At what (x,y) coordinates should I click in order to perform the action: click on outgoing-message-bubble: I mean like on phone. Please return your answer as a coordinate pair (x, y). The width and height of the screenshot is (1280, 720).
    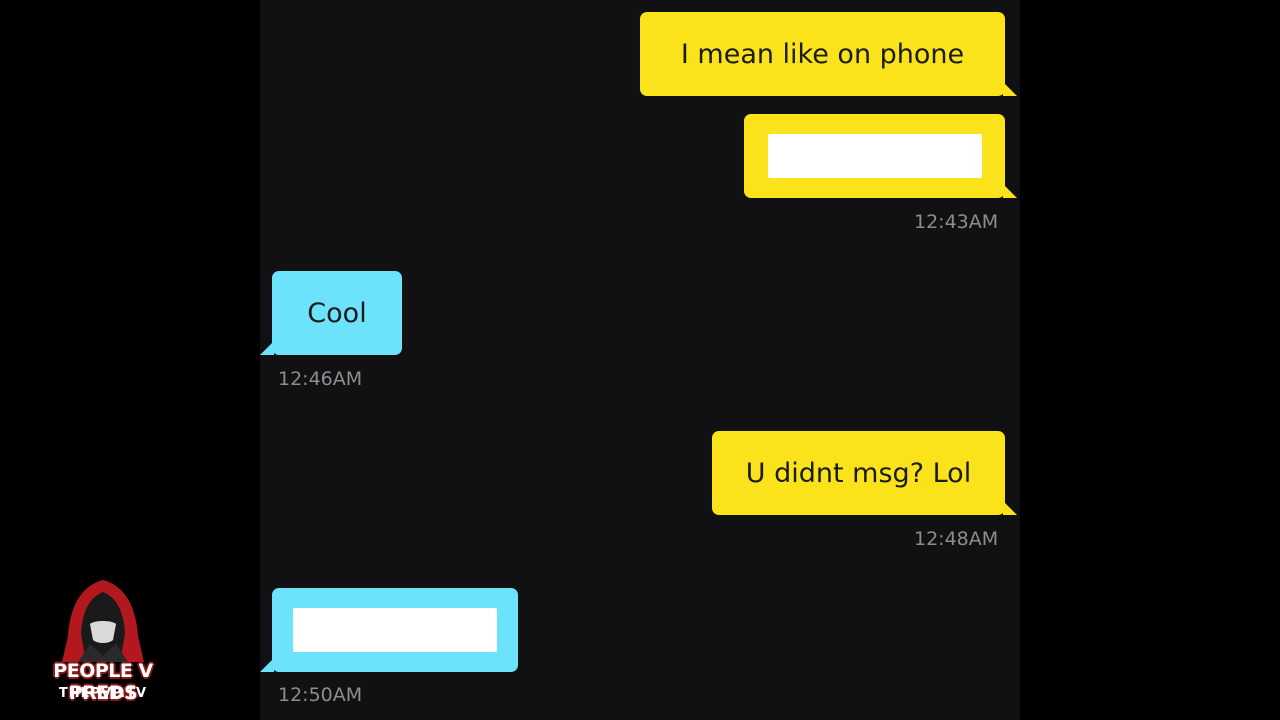
    Looking at the image, I should click on (828, 54).